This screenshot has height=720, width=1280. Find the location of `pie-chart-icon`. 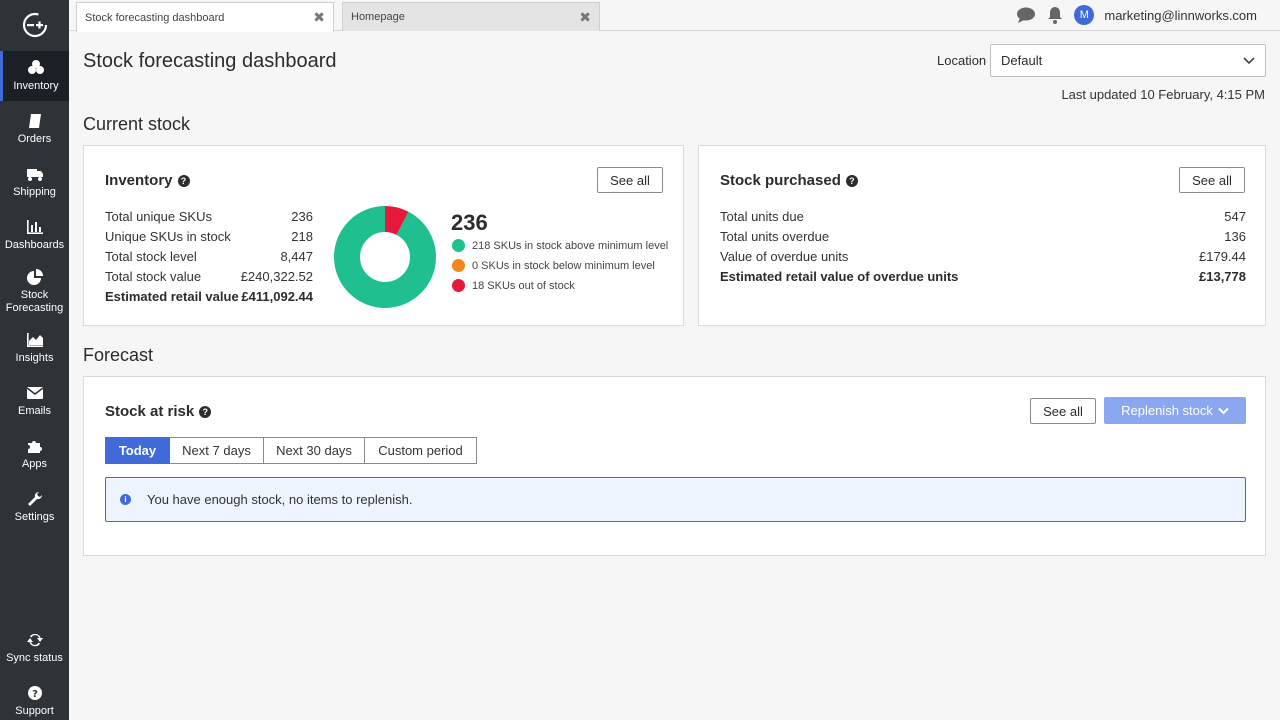

pie-chart-icon is located at coordinates (34, 277).